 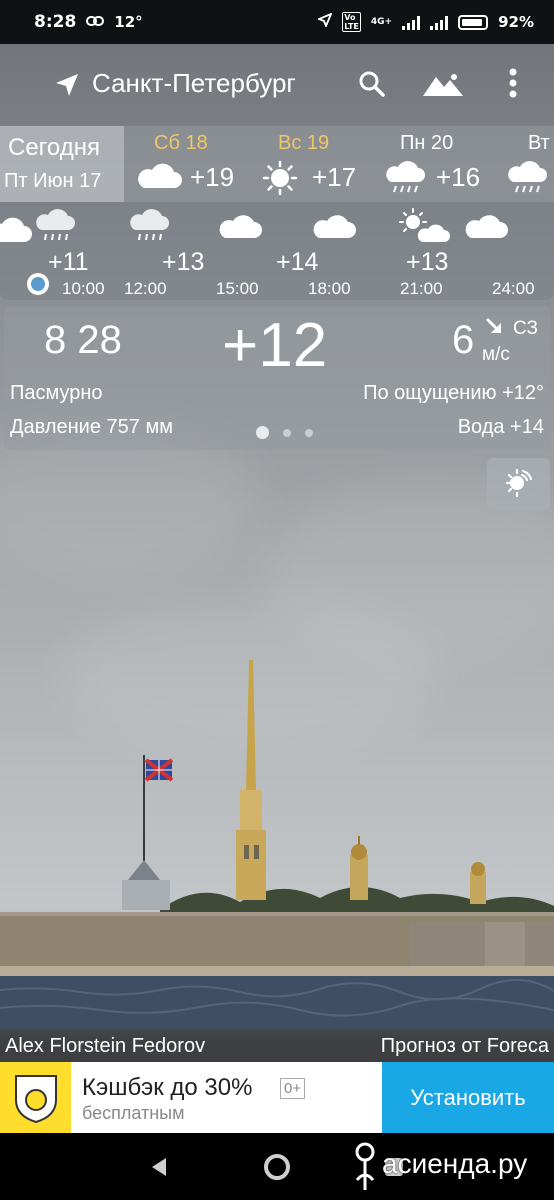 I want to click on hour-time: 18:00, so click(x=329, y=288).